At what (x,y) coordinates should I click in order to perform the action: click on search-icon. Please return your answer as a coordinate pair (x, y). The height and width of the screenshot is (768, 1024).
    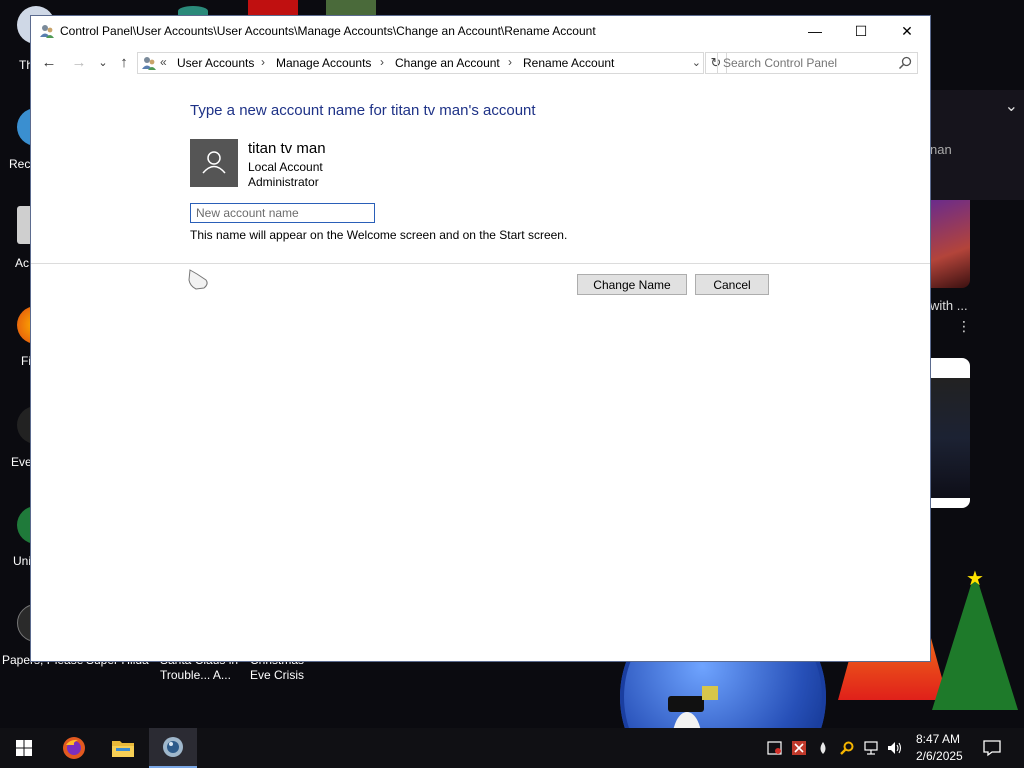
    Looking at the image, I should click on (905, 63).